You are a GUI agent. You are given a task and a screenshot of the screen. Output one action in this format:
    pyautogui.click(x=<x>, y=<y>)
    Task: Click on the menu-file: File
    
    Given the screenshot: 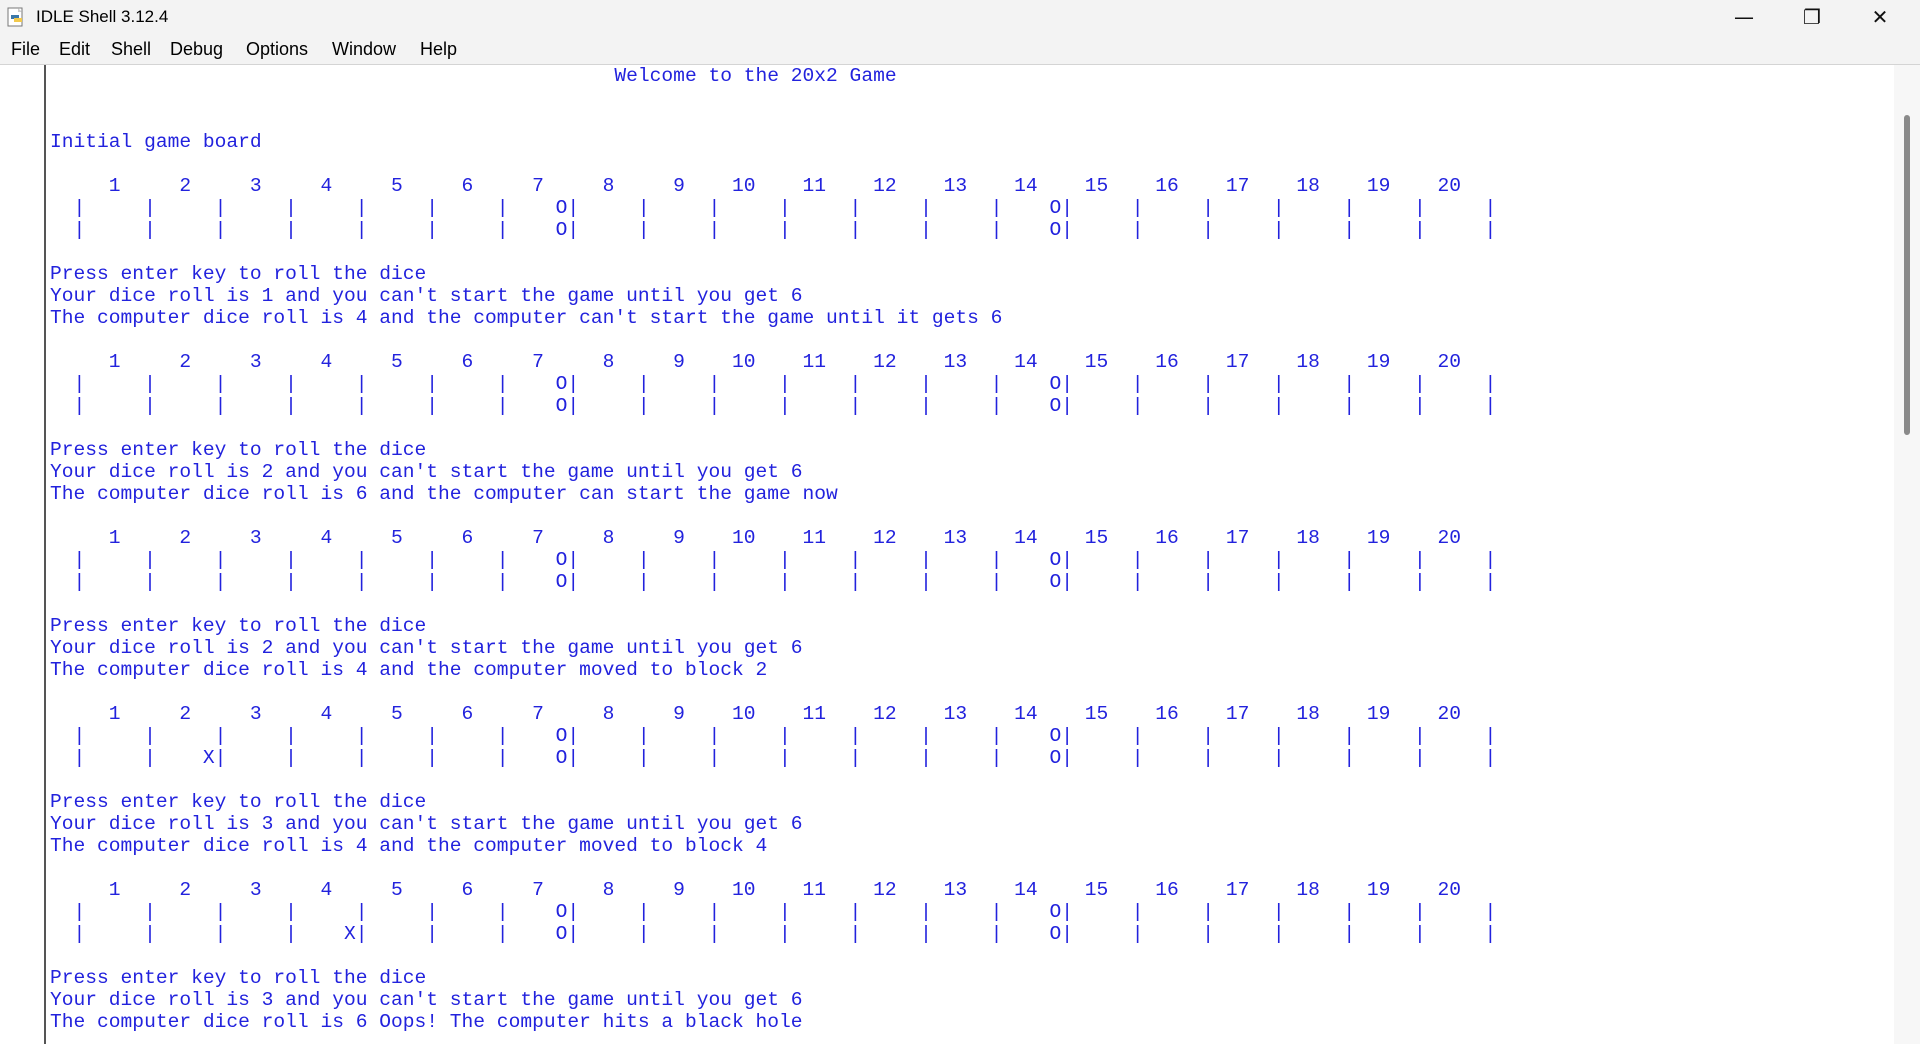 What is the action you would take?
    pyautogui.click(x=25, y=49)
    